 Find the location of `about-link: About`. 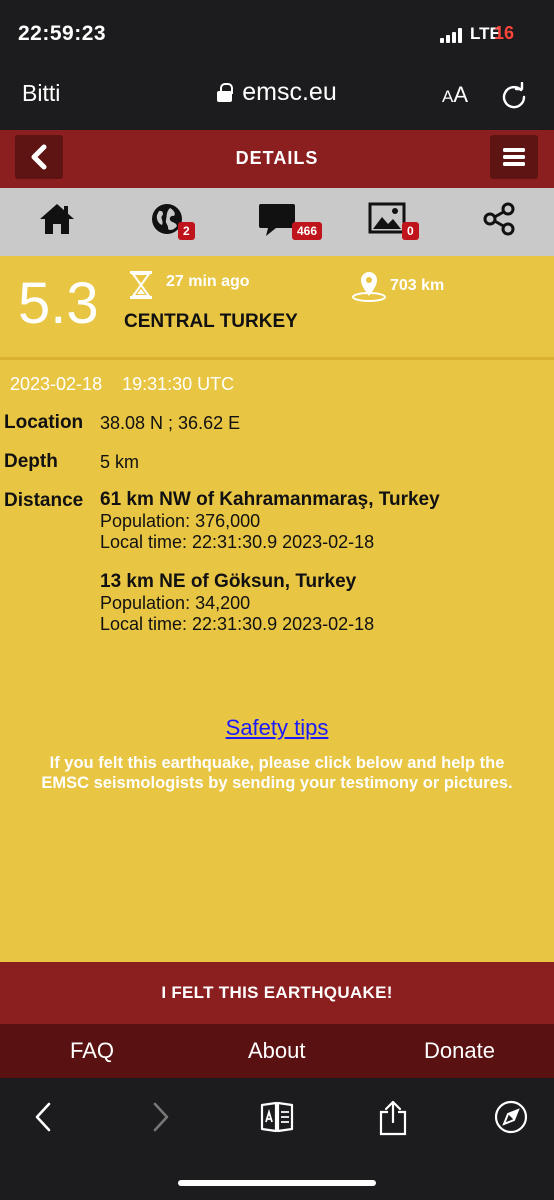

about-link: About is located at coordinates (277, 1051).